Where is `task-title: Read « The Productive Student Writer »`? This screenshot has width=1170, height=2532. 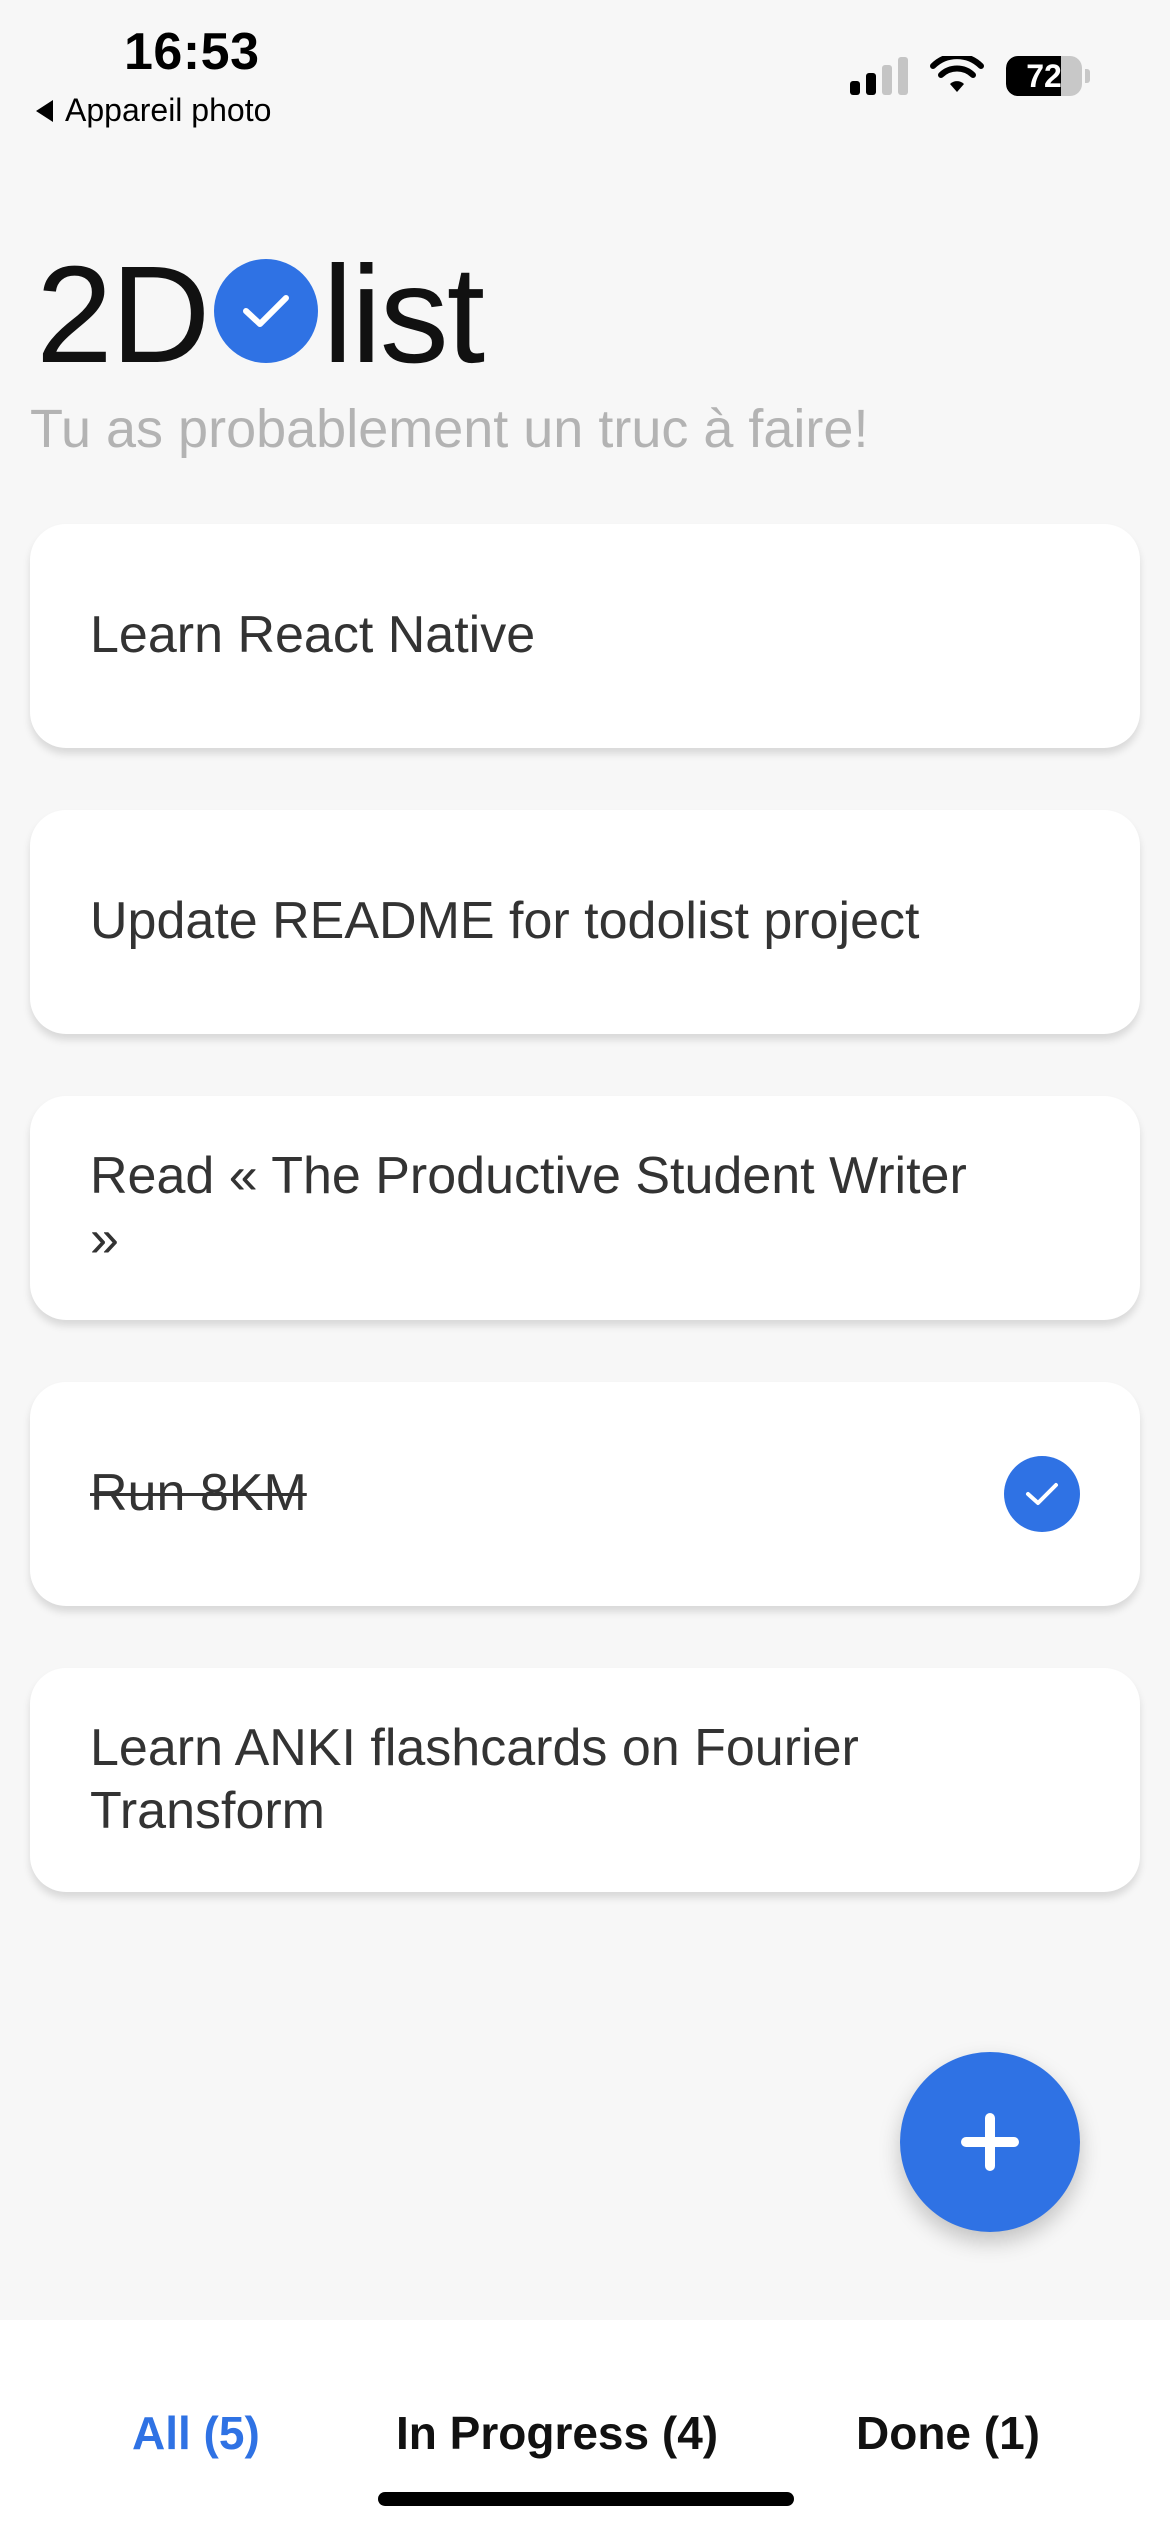
task-title: Read « The Productive Student Writer » is located at coordinates (528, 1207).